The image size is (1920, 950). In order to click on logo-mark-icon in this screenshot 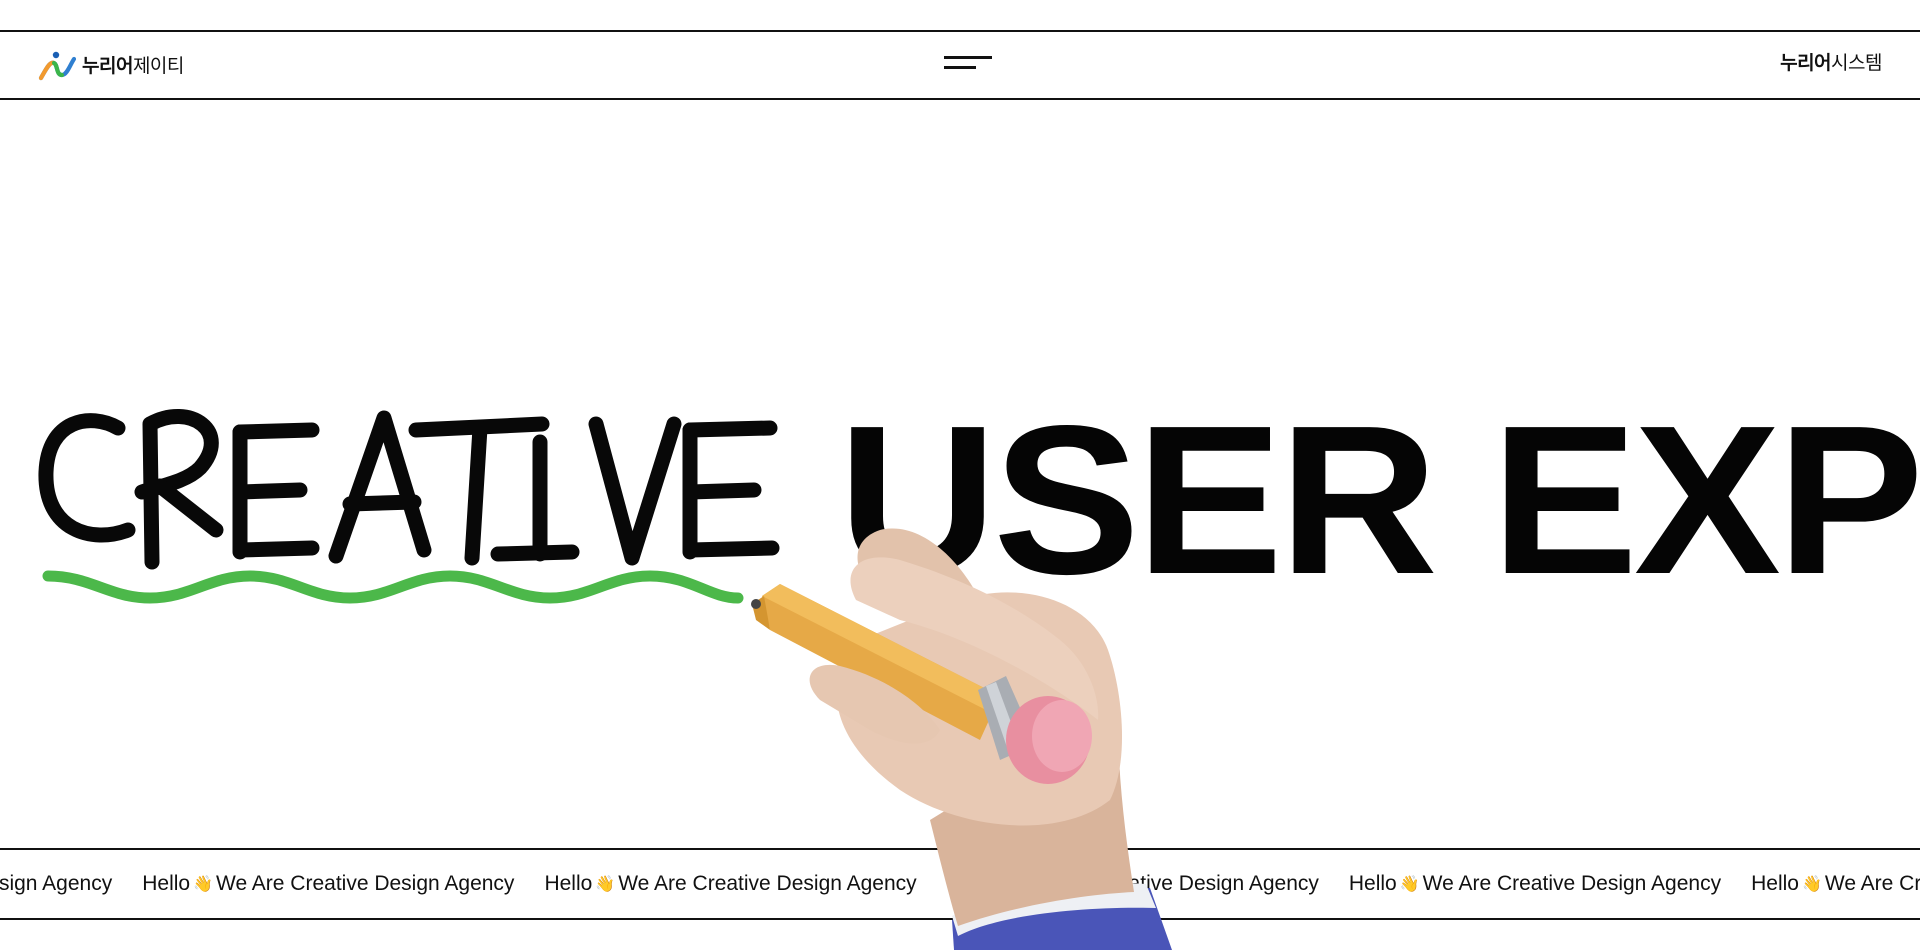, I will do `click(57, 66)`.